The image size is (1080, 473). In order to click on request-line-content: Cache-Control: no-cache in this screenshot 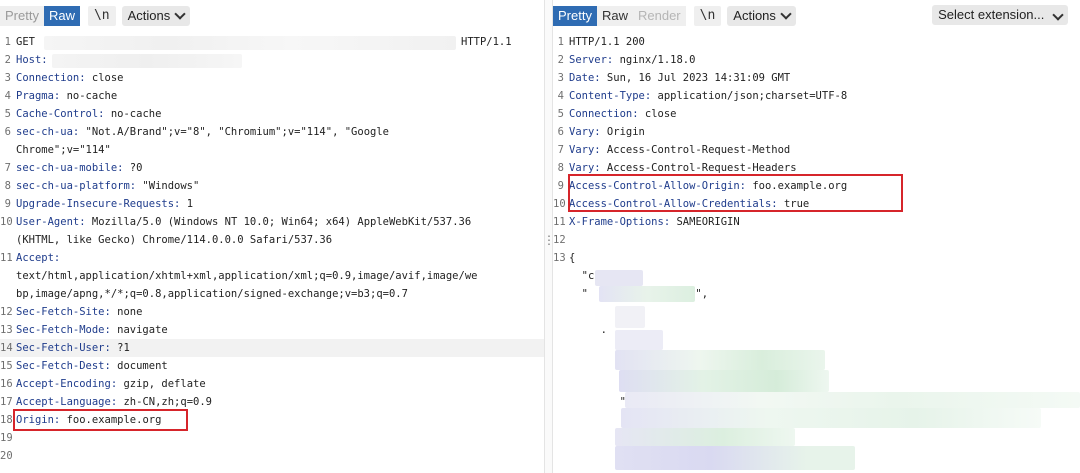, I will do `click(88, 114)`.